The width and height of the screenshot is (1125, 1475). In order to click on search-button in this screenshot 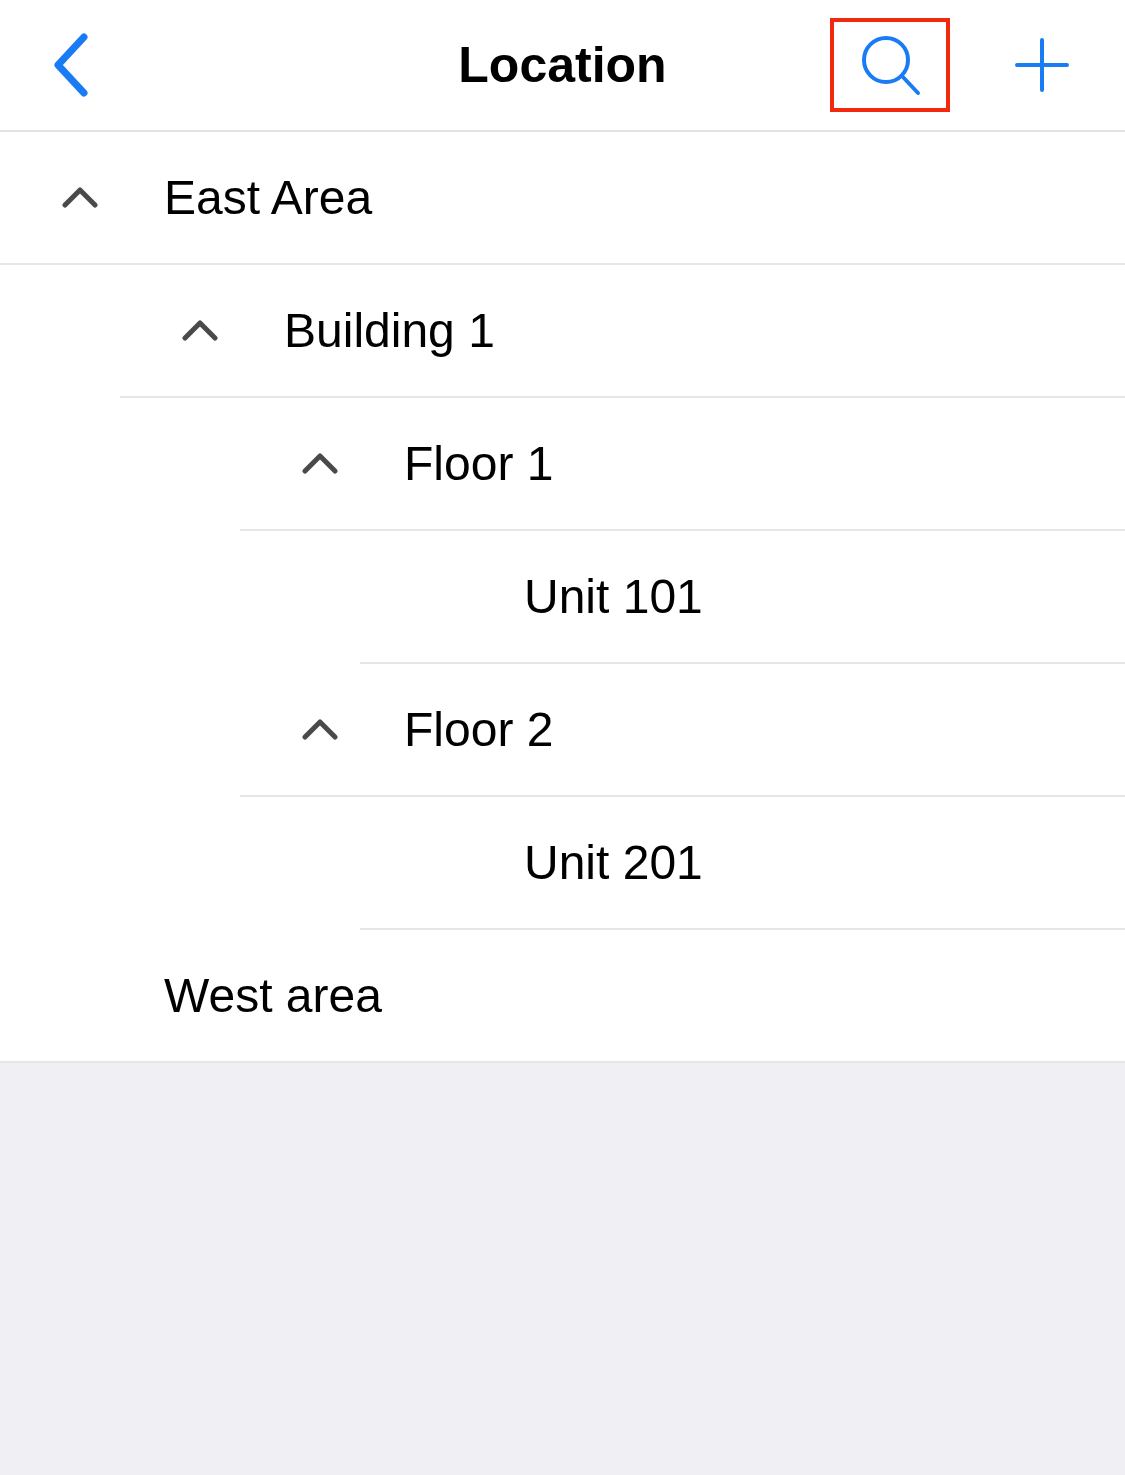, I will do `click(890, 65)`.